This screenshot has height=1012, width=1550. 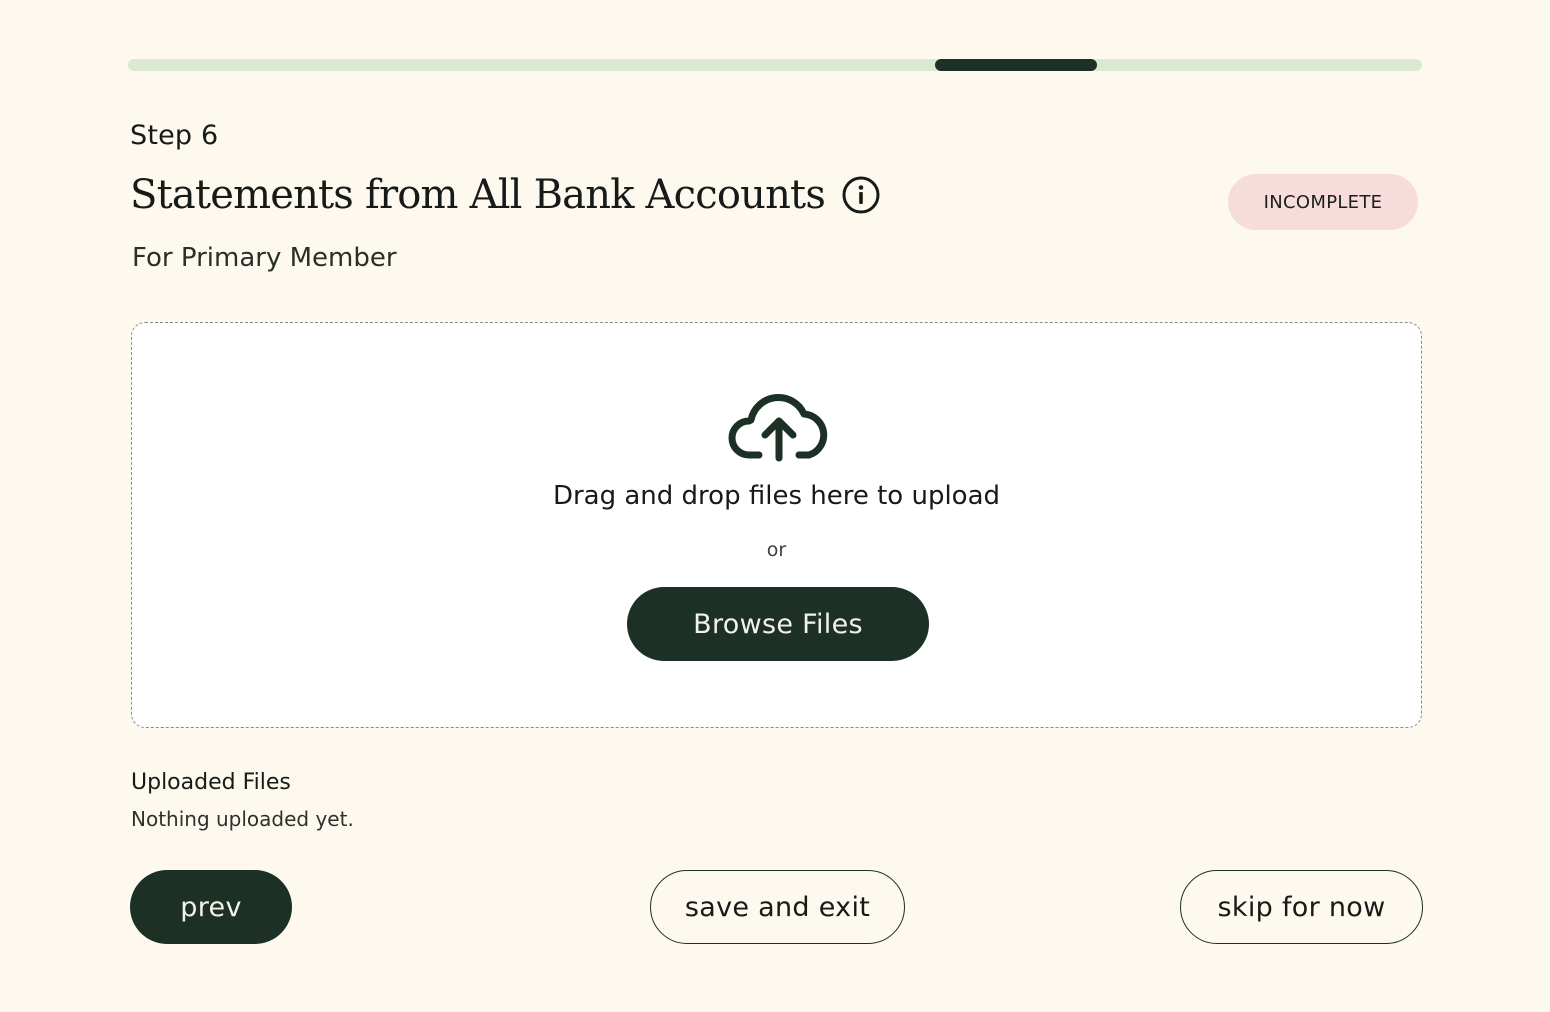 What do you see at coordinates (1301, 907) in the screenshot?
I see `skip-for-now-button: skip for now` at bounding box center [1301, 907].